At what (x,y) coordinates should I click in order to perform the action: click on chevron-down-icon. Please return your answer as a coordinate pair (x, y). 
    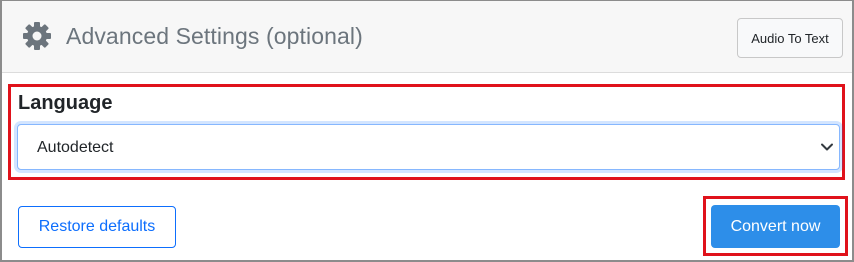
    Looking at the image, I should click on (827, 147).